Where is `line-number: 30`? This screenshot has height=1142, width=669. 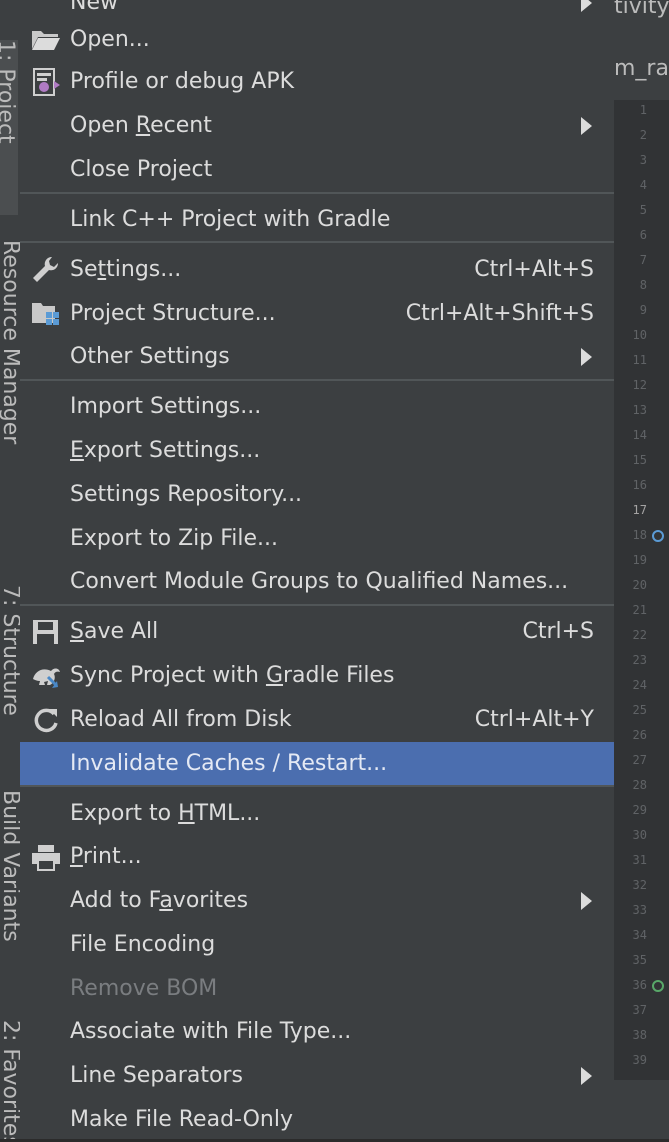
line-number: 30 is located at coordinates (639, 835).